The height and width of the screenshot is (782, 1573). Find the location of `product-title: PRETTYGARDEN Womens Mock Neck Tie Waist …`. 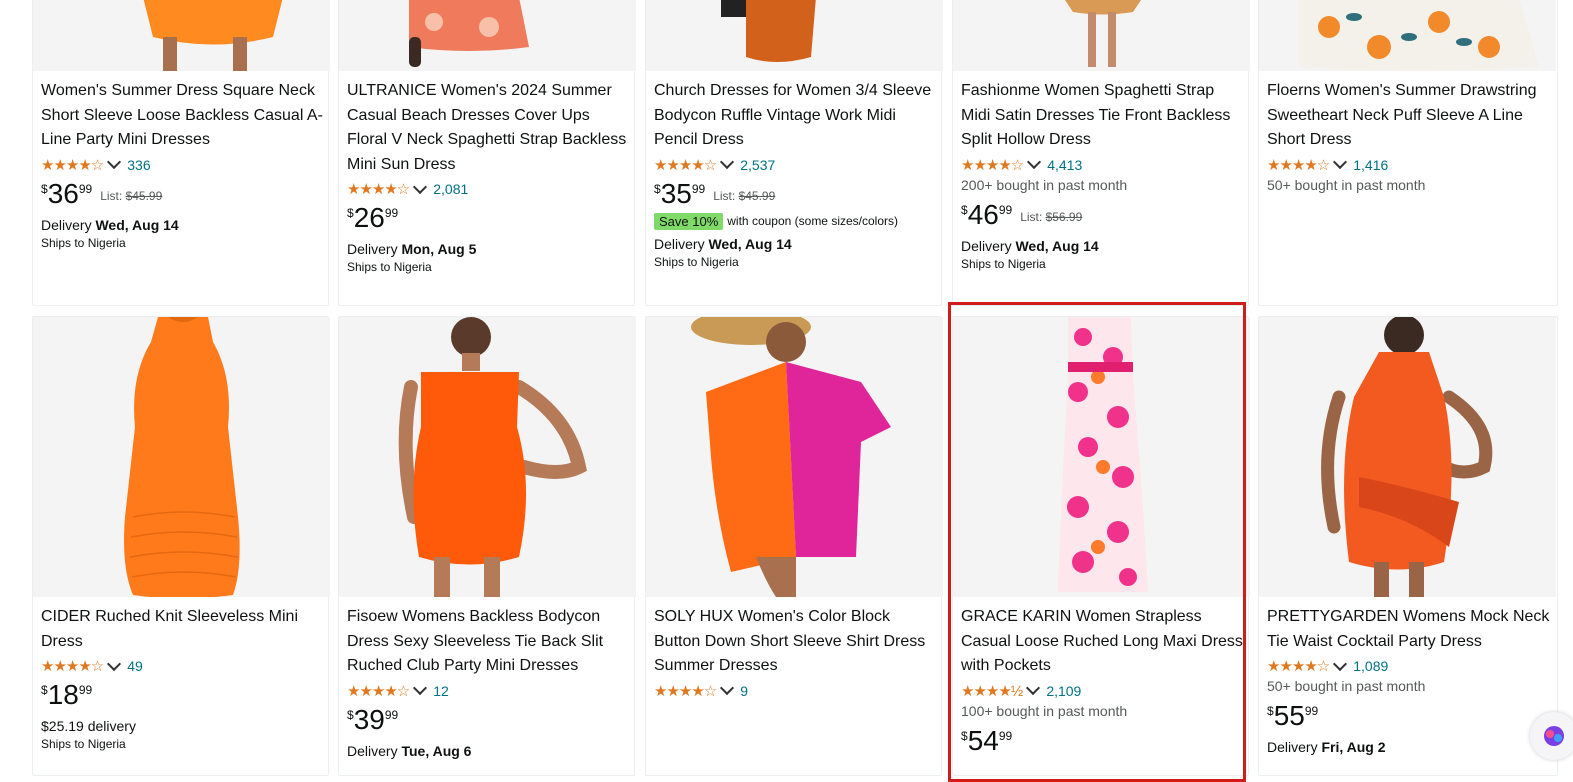

product-title: PRETTYGARDEN Womens Mock Neck Tie Waist … is located at coordinates (1410, 629).